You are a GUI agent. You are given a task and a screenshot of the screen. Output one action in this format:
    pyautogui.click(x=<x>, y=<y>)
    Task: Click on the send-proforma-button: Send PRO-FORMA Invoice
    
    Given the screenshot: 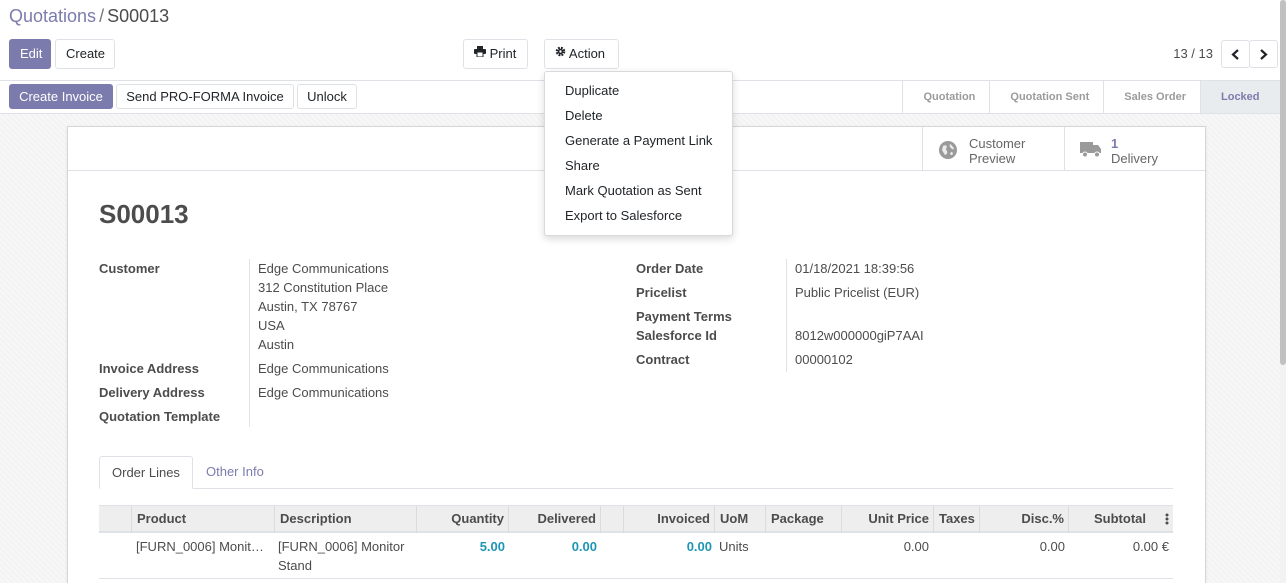 What is the action you would take?
    pyautogui.click(x=205, y=96)
    